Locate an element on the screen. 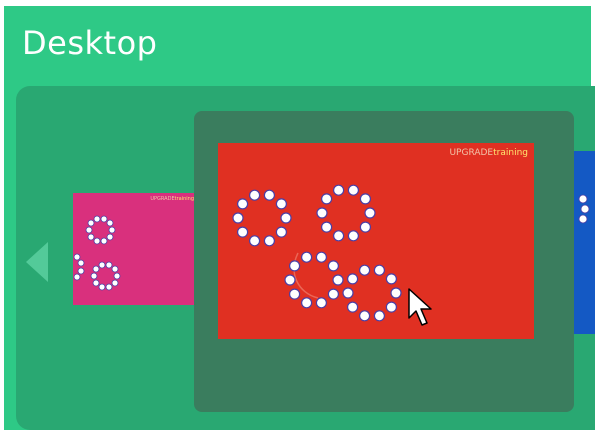 This screenshot has width=595, height=434. workspace-thumbnail-pink: UPGRADEtraining is located at coordinates (135, 249).